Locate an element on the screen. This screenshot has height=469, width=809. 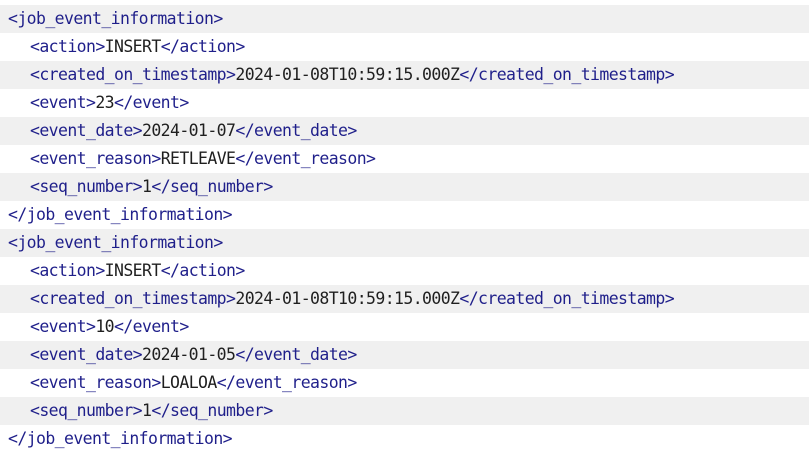
field-line-event: <event>23</event> is located at coordinates (404, 103).